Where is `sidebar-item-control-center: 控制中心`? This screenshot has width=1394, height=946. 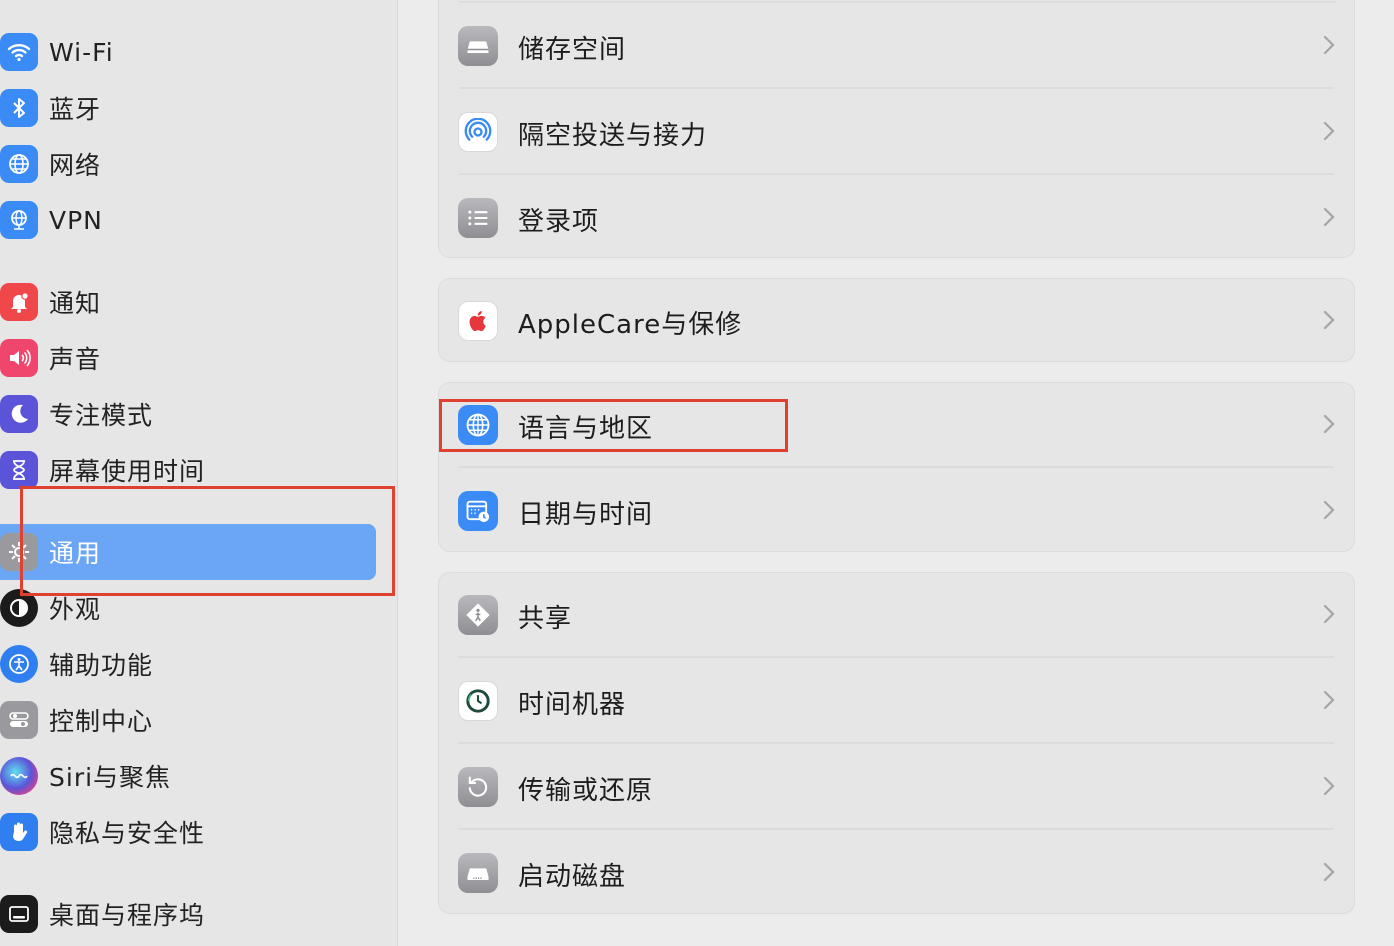 sidebar-item-control-center: 控制中心 is located at coordinates (188, 720).